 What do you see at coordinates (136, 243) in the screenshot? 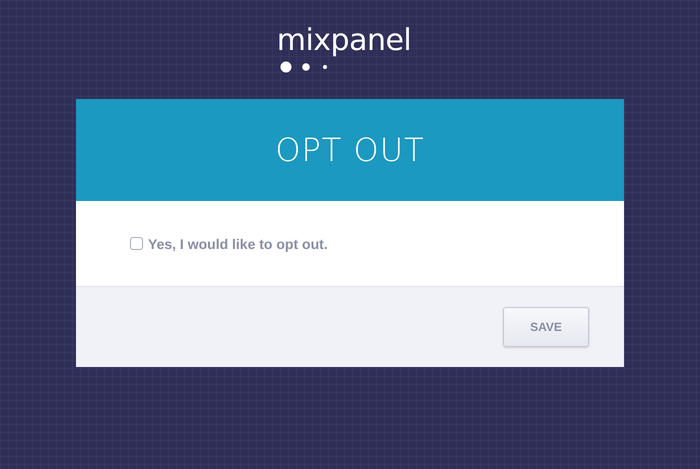
I see `checkbox` at bounding box center [136, 243].